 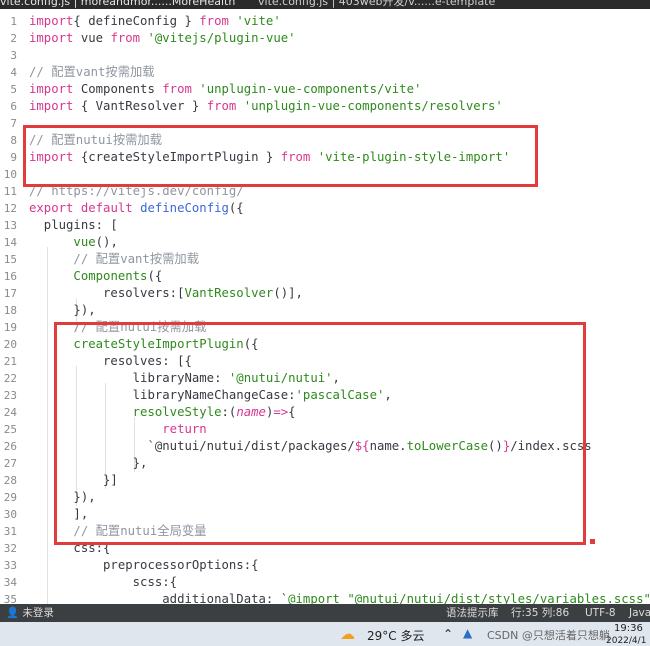 I want to click on code-token: }),, so click(x=62, y=310).